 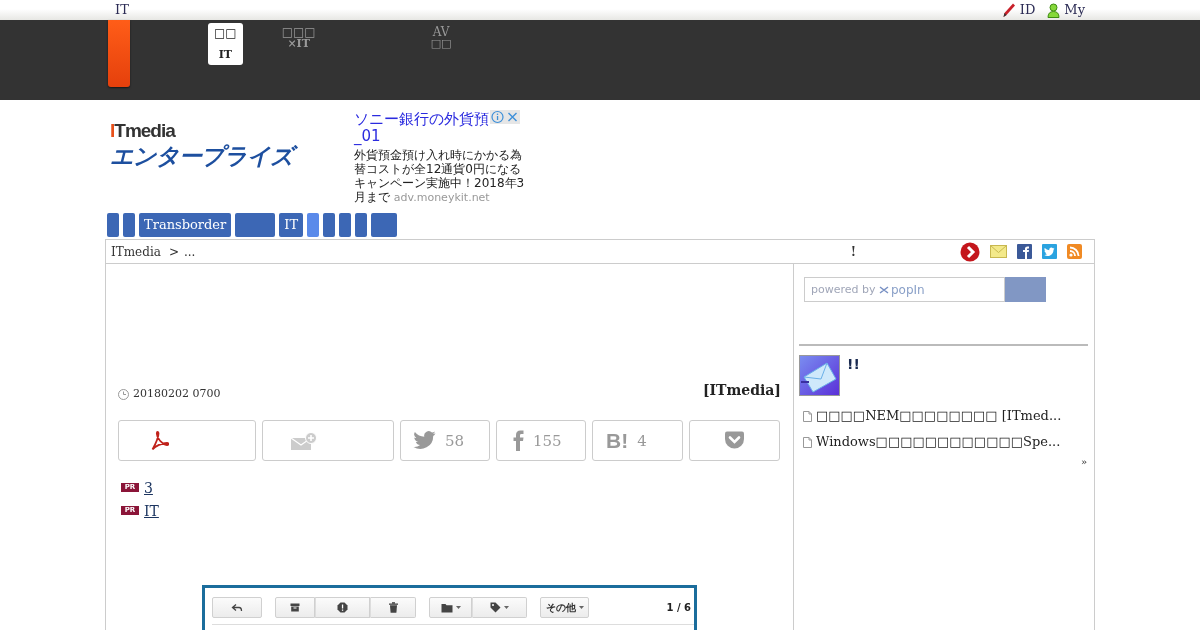 I want to click on pr-link: 3, so click(x=148, y=487).